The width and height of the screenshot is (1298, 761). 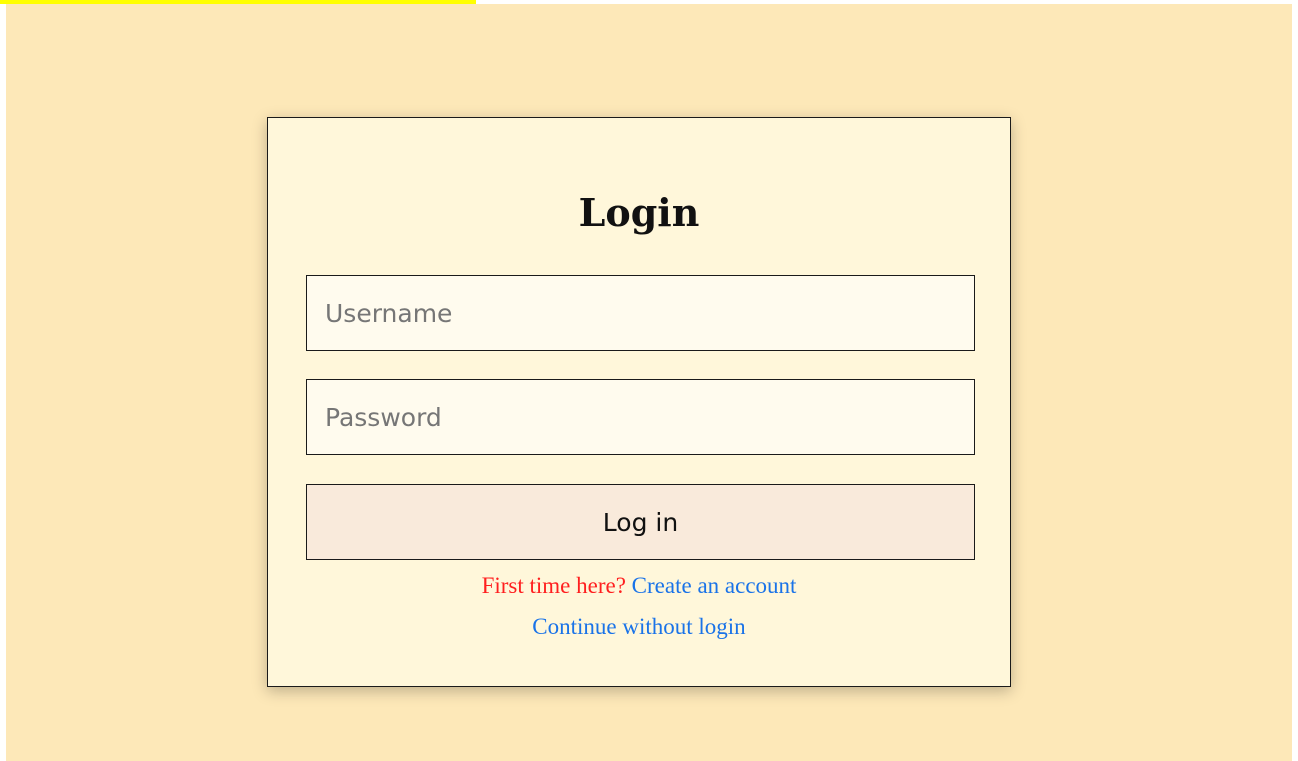 I want to click on username-input, so click(x=640, y=313).